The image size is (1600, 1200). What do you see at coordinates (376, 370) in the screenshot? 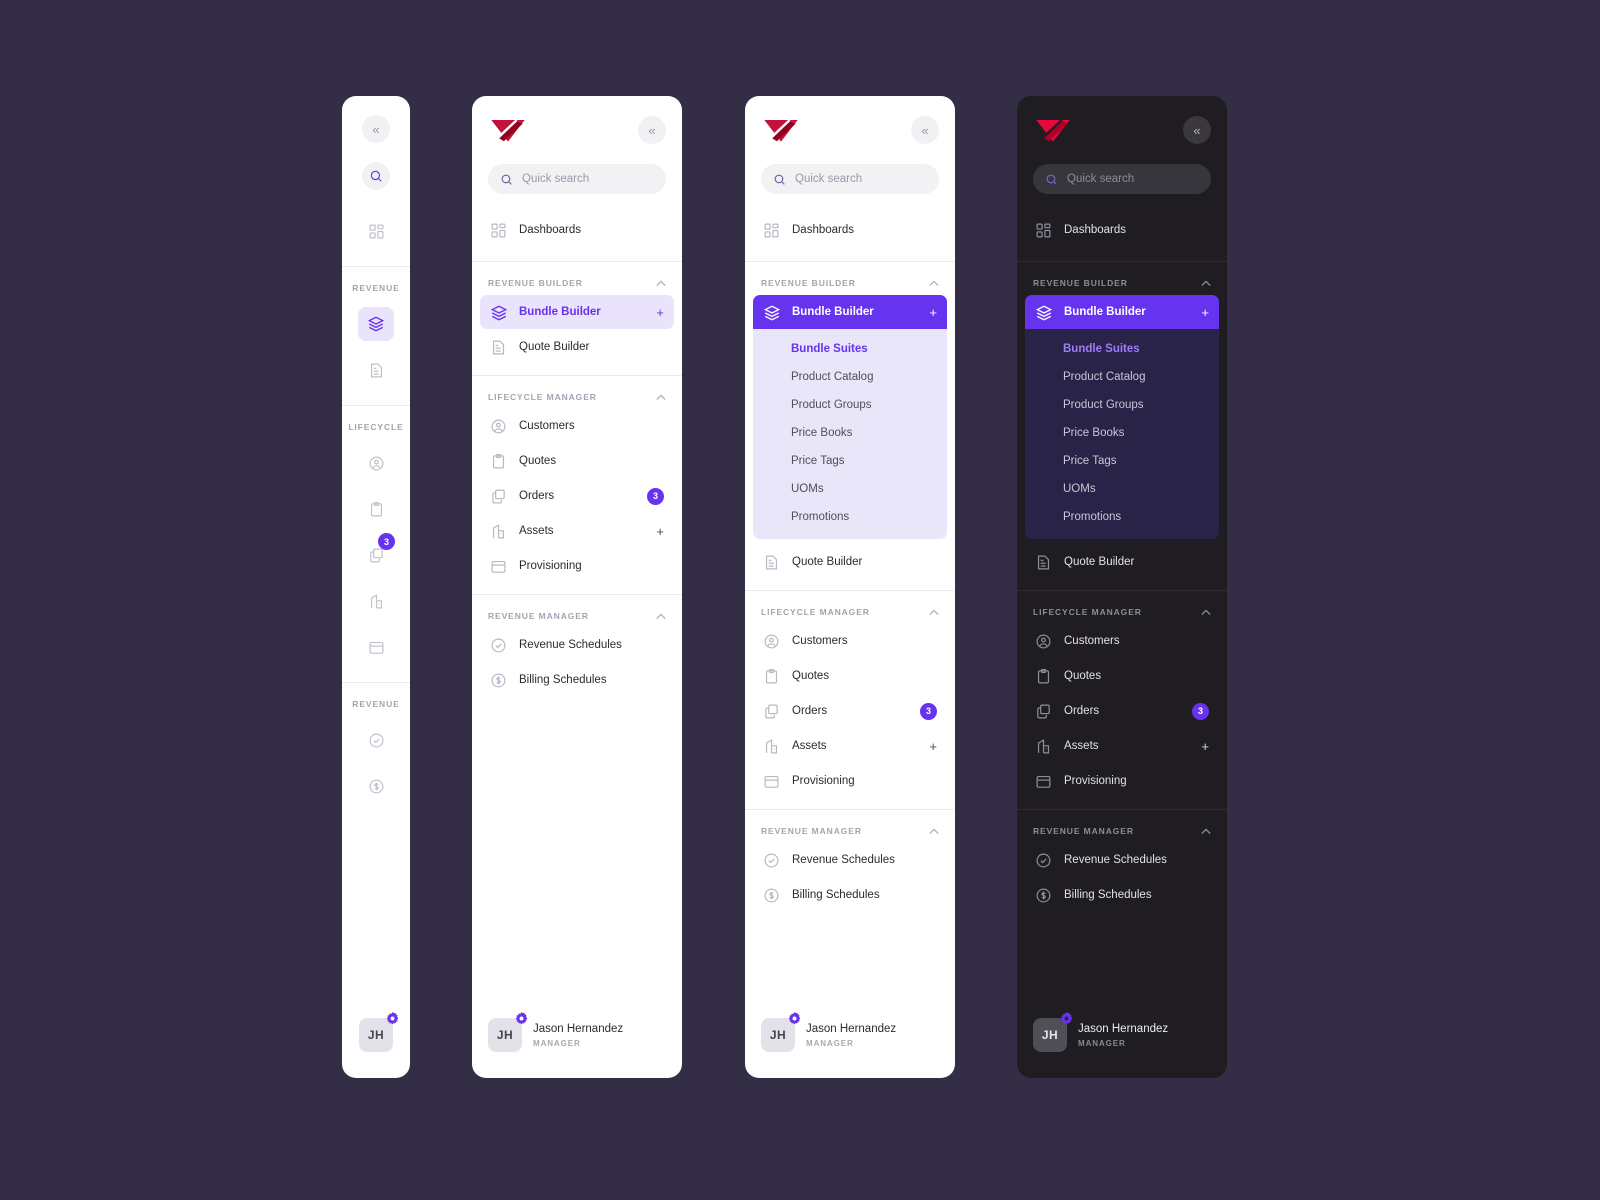
I see `sidebar-item-quote-builder` at bounding box center [376, 370].